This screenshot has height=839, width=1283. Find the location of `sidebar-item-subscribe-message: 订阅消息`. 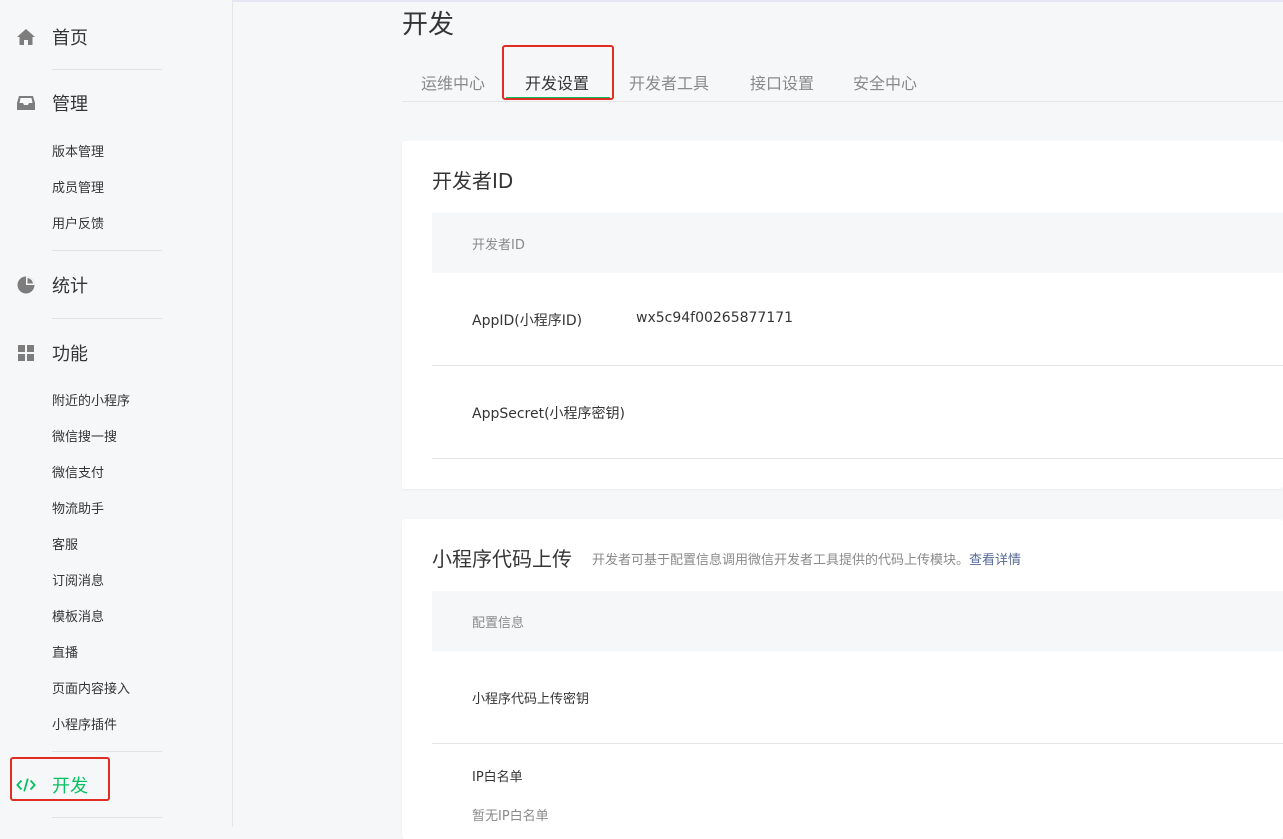

sidebar-item-subscribe-message: 订阅消息 is located at coordinates (78, 582).